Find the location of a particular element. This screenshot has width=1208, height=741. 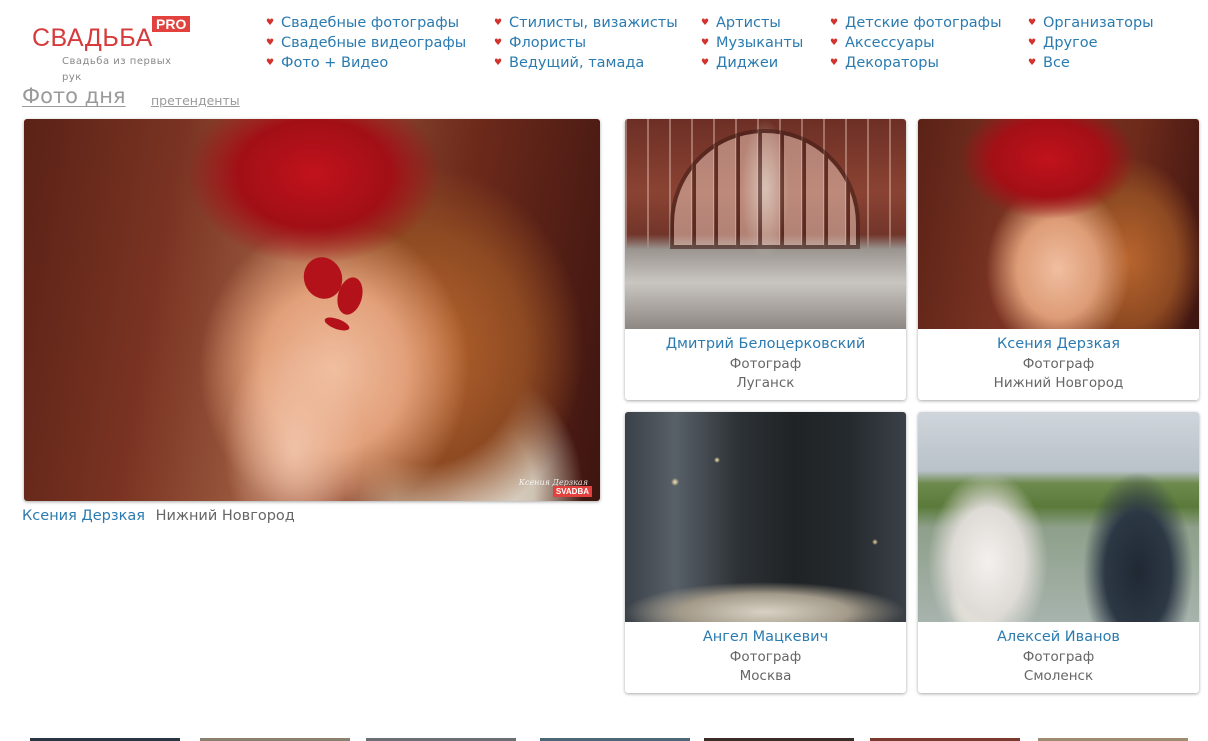

nav-column: ♥ Организаторы ♥ Другое ♥ Все is located at coordinates (1091, 43).